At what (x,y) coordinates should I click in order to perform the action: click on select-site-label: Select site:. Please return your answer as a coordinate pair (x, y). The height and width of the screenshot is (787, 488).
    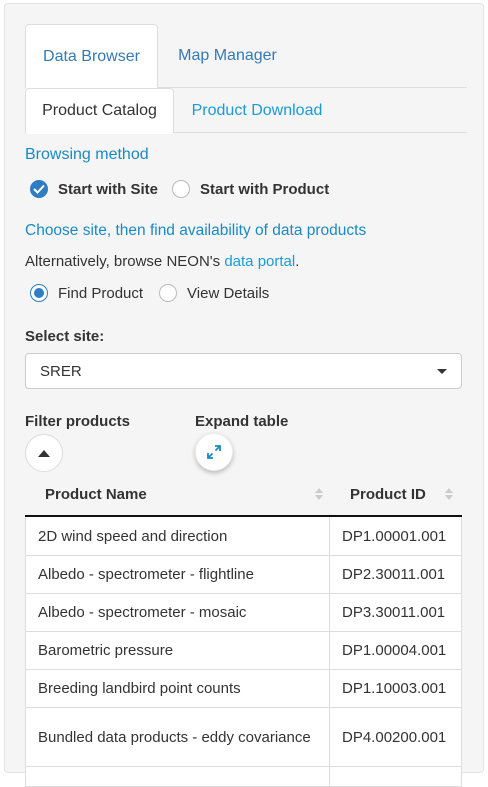
    Looking at the image, I should click on (65, 336).